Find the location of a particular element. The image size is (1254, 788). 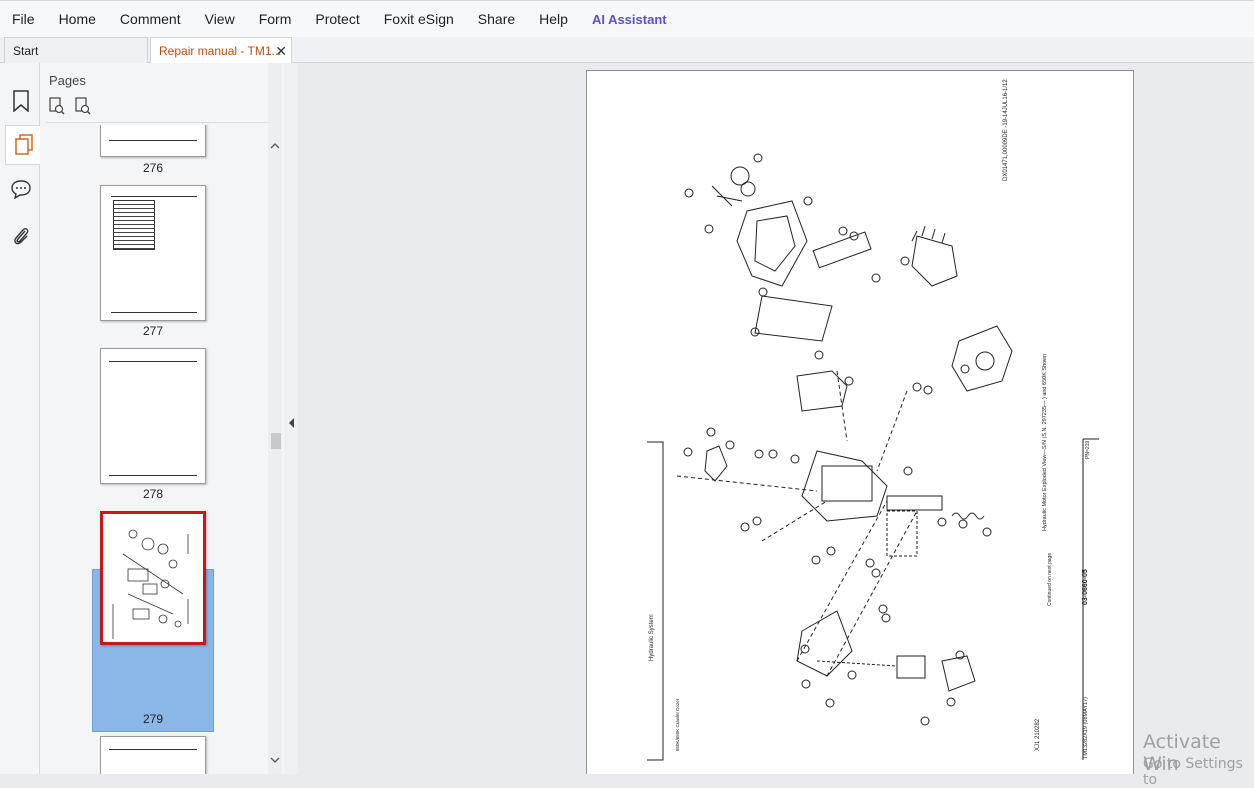

page-thumbnail-selected is located at coordinates (153, 578).